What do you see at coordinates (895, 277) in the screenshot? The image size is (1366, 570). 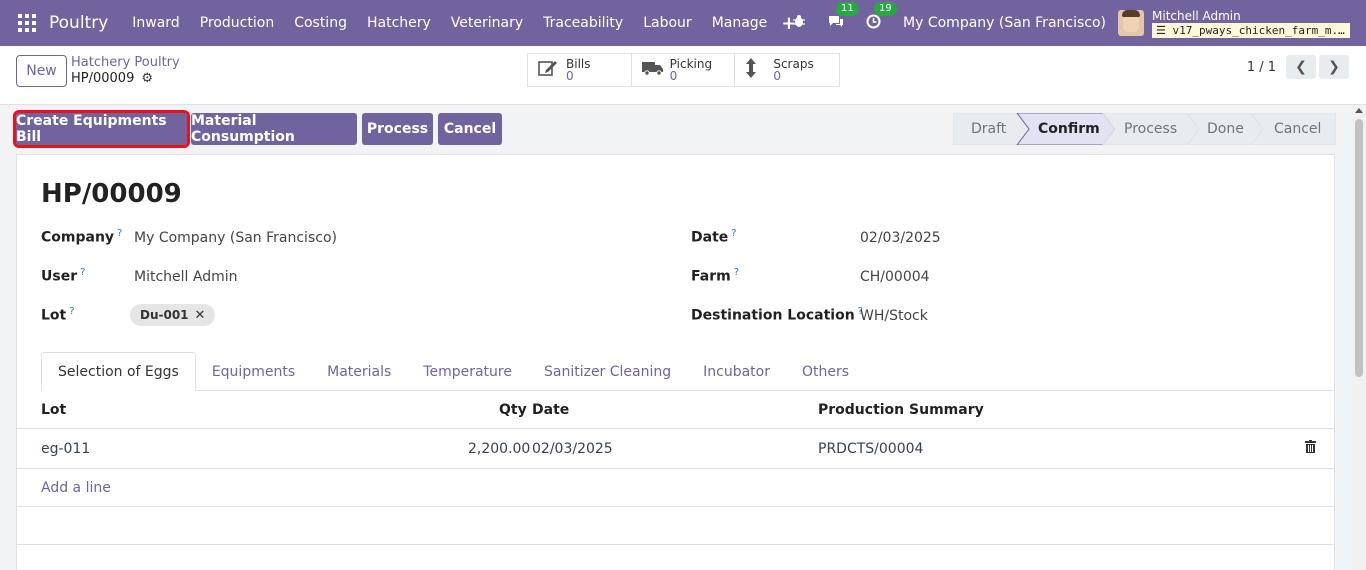 I see `farm-field: CH/00004` at bounding box center [895, 277].